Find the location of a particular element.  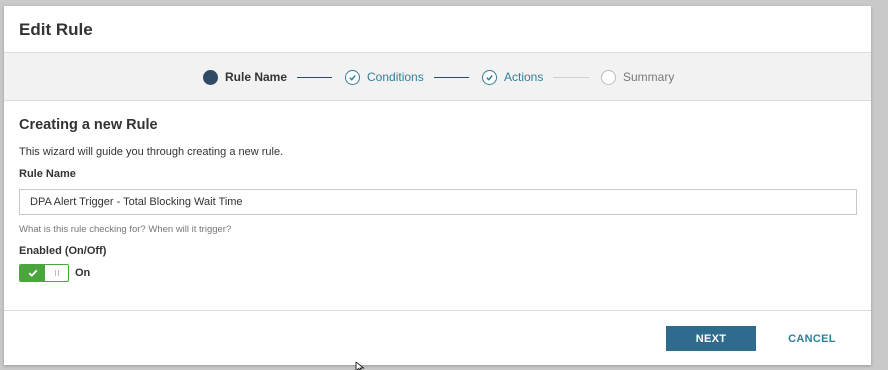

step-summary: Summary is located at coordinates (637, 77).